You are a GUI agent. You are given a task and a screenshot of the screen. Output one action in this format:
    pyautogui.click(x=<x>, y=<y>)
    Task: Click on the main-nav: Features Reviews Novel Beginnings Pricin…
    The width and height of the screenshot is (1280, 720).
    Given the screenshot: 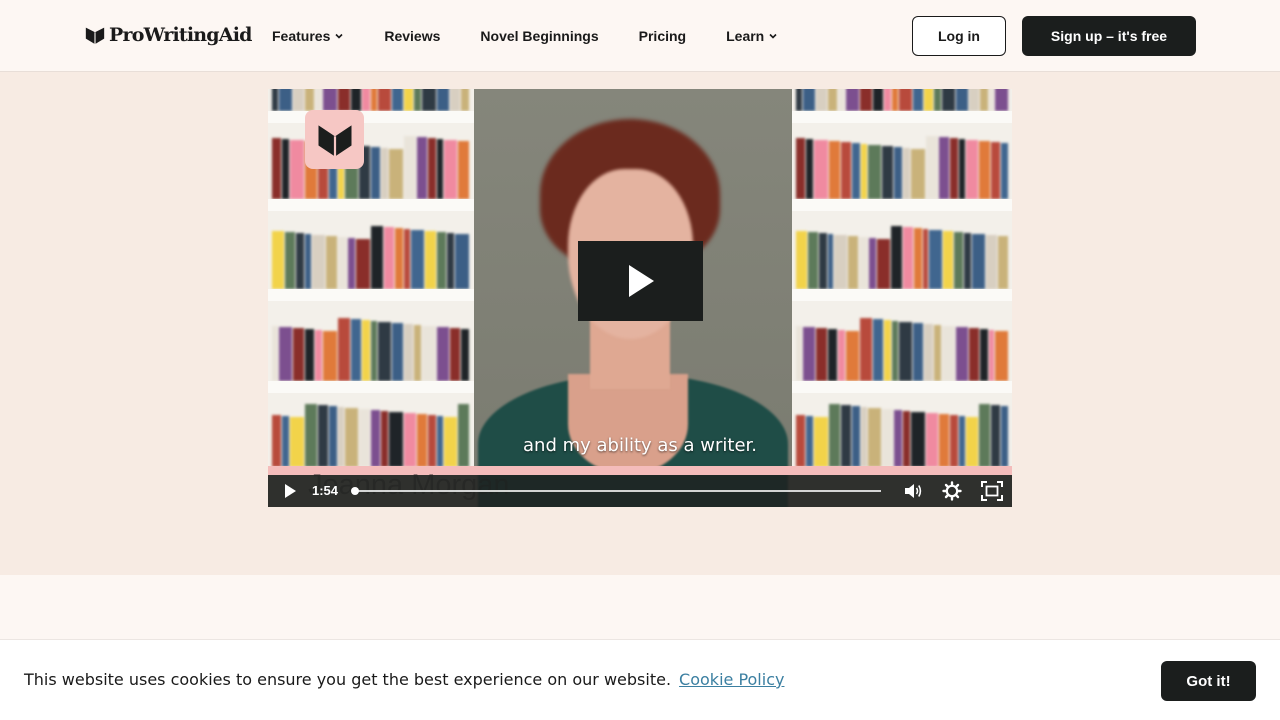 What is the action you would take?
    pyautogui.click(x=545, y=36)
    